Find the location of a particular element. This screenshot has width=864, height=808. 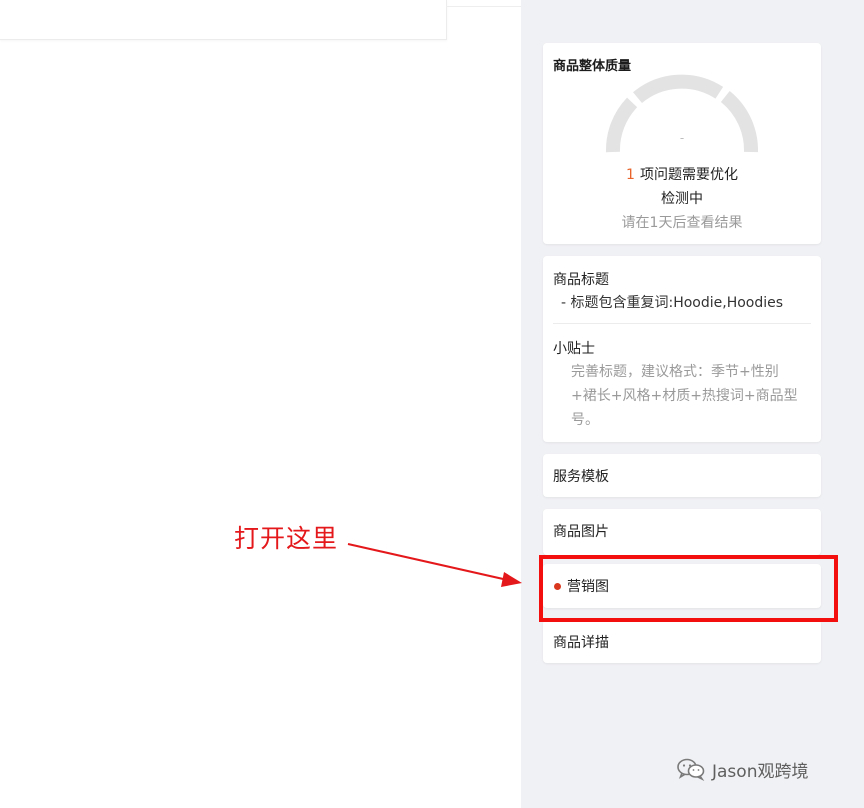

service-template-item: 服务模板 is located at coordinates (682, 475).